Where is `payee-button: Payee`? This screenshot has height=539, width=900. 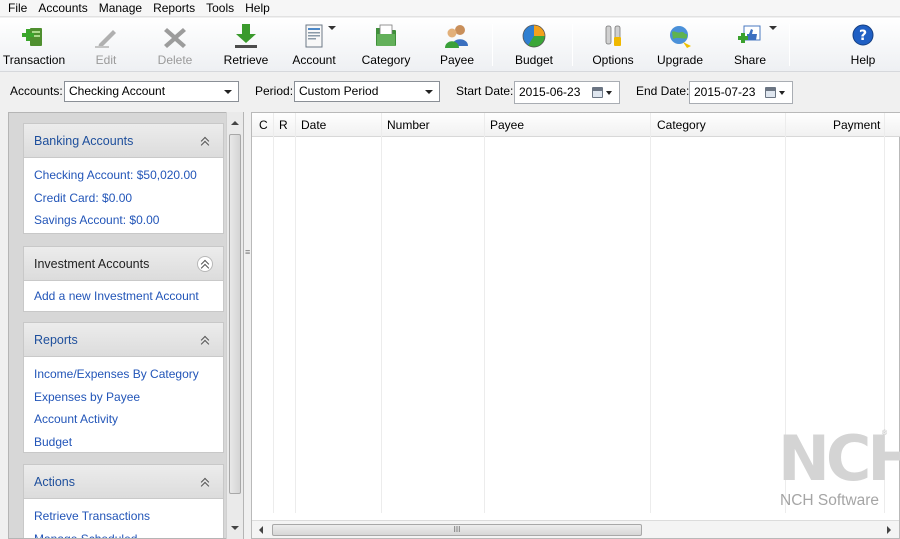
payee-button: Payee is located at coordinates (457, 45).